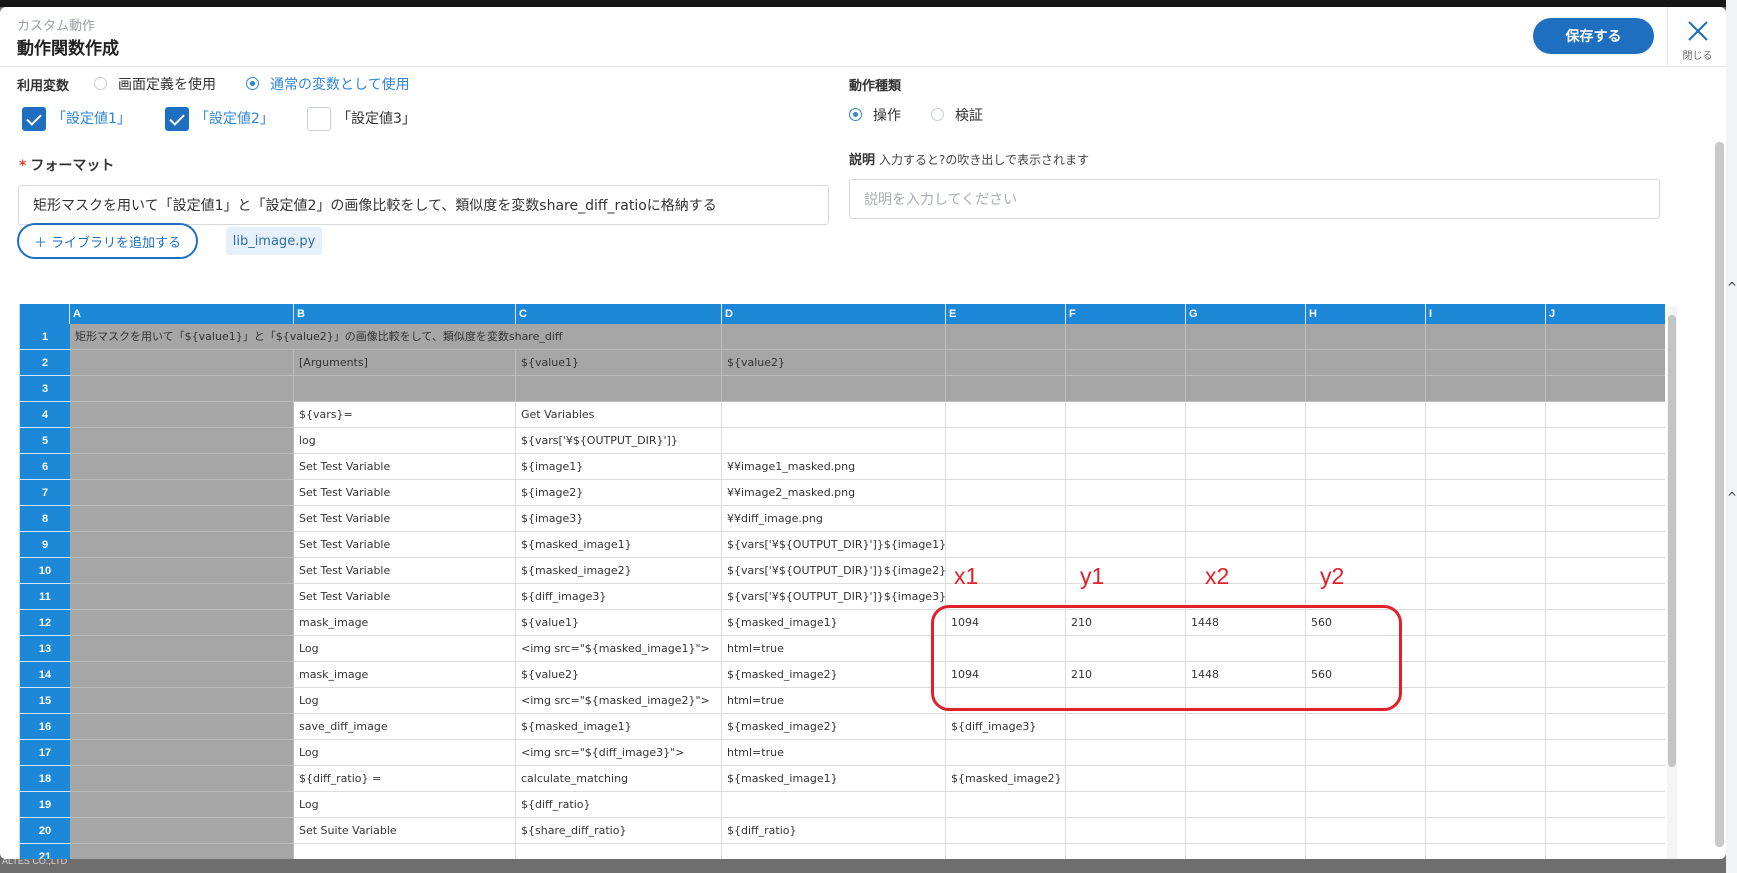 This screenshot has height=873, width=1737. I want to click on table-cell: ${vars}=, so click(405, 415).